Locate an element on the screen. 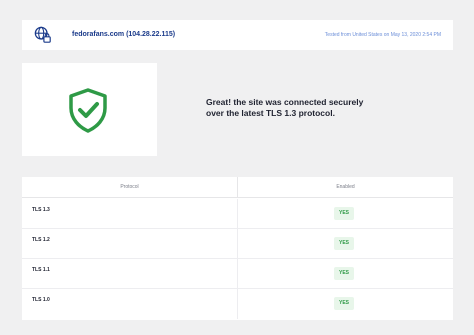  protocol-name: TLS 1.1 is located at coordinates (41, 270).